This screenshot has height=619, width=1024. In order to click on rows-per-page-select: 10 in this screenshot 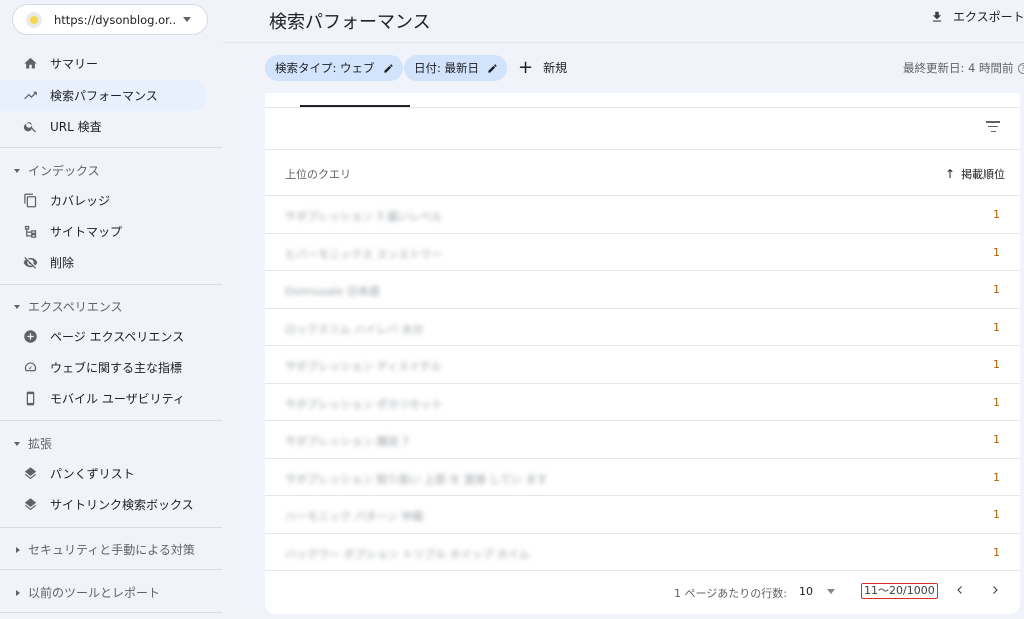, I will do `click(817, 591)`.